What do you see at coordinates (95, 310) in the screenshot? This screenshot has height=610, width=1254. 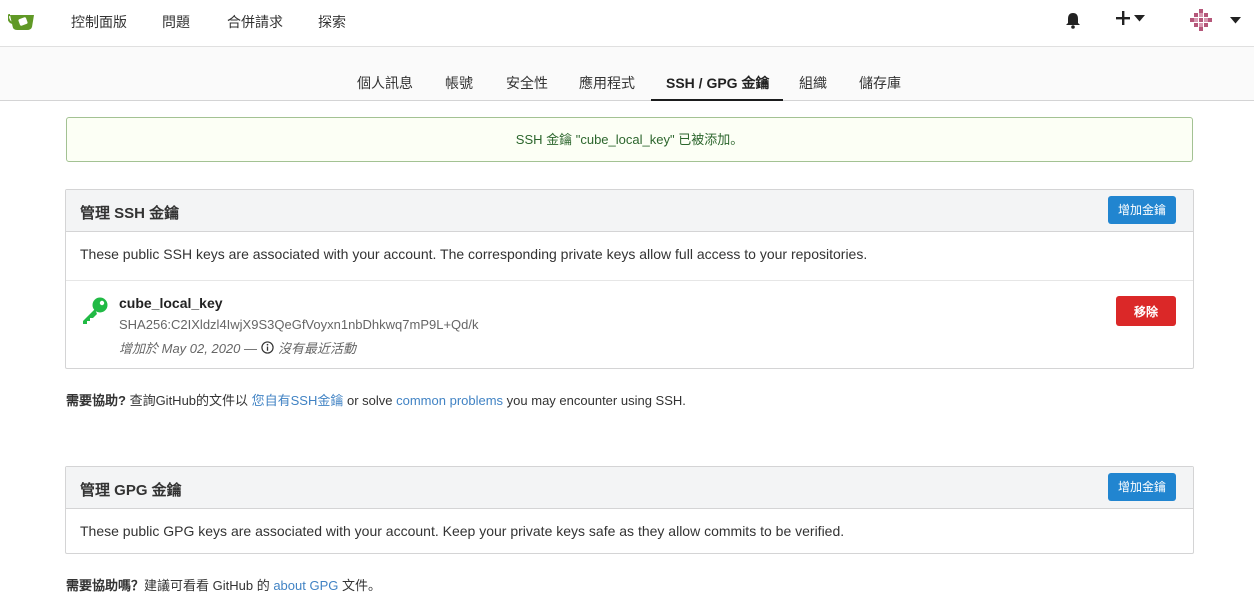 I see `key-icon` at bounding box center [95, 310].